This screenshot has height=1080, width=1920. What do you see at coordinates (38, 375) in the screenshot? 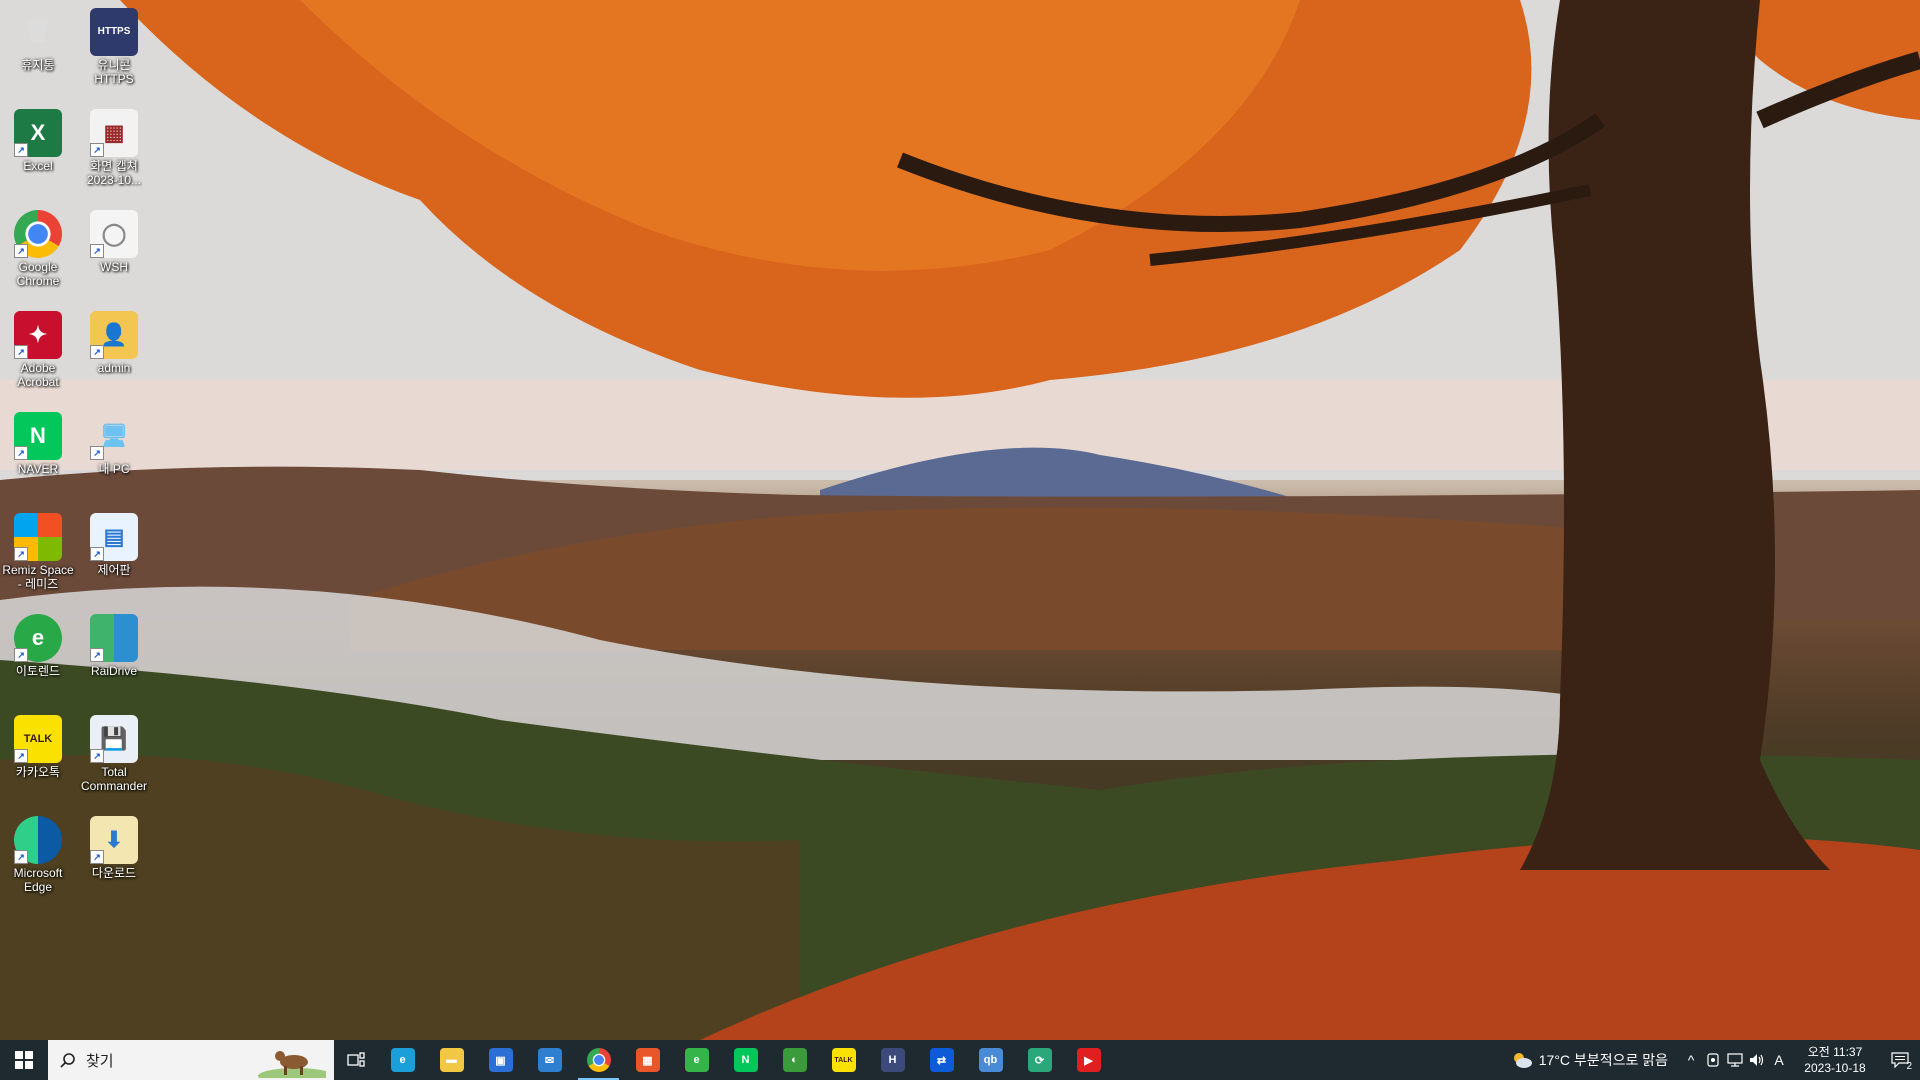
I see `desktop-icon-label: Adobe Acrobat` at bounding box center [38, 375].